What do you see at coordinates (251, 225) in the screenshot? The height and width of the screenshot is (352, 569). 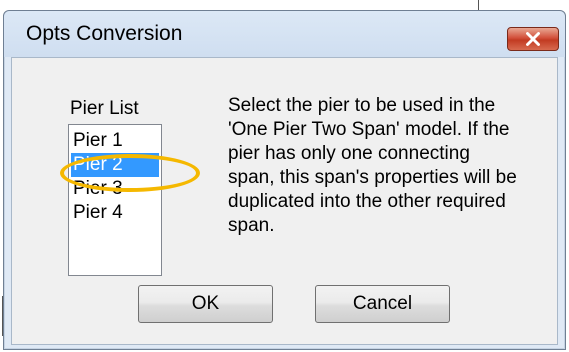 I see `instruction-line: span.` at bounding box center [251, 225].